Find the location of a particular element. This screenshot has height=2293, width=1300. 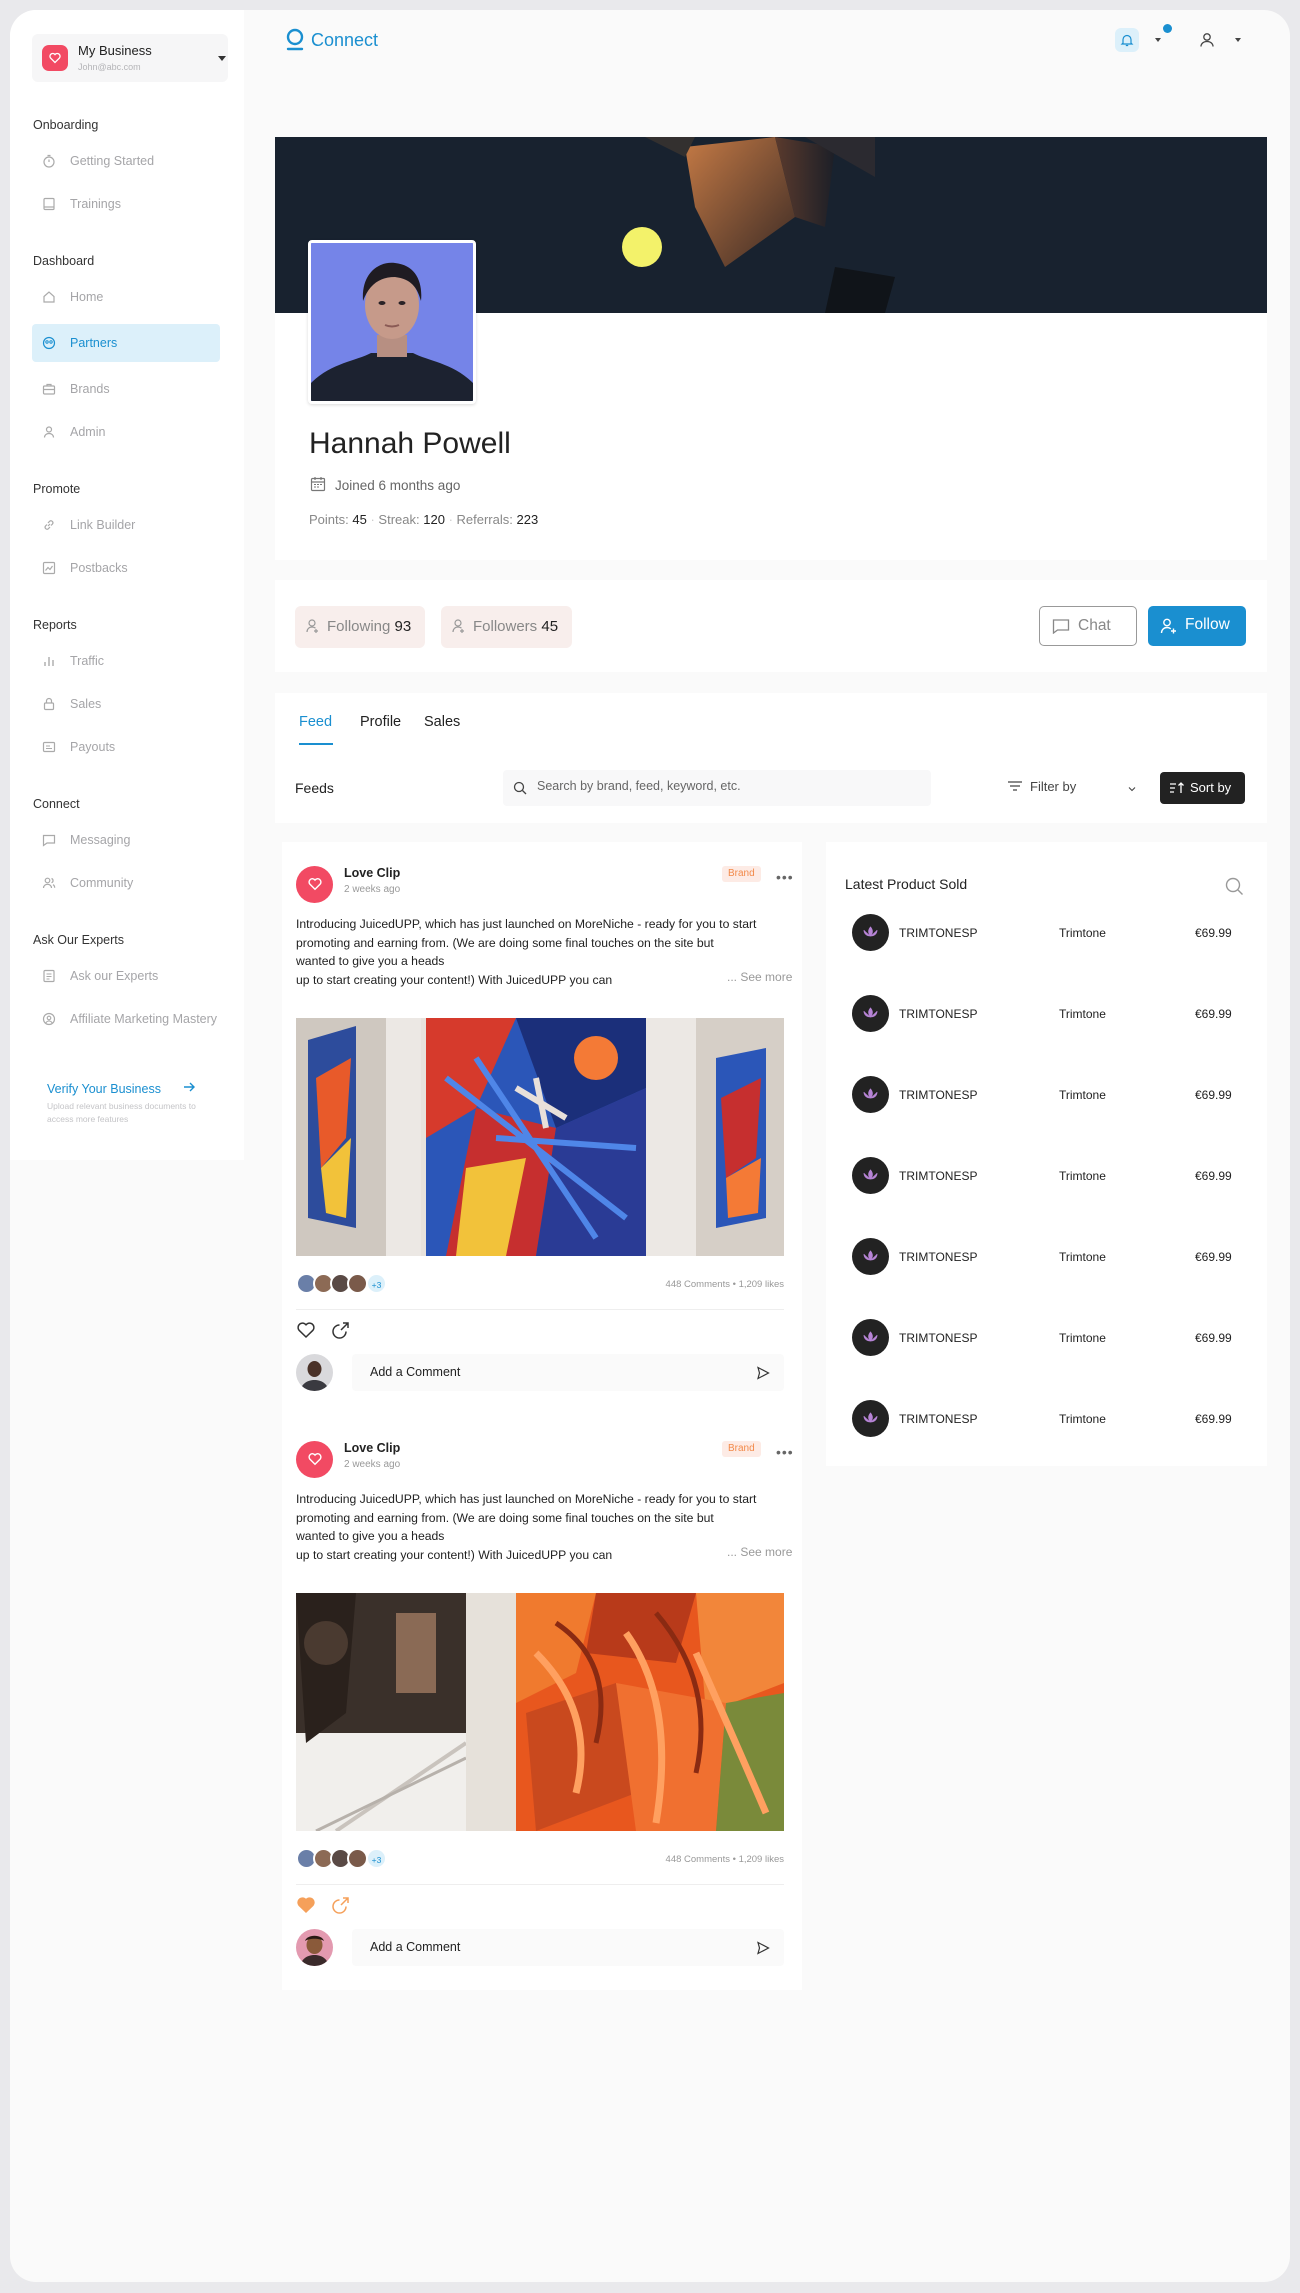

sidebar-item-trainings: Trainings is located at coordinates (126, 204).